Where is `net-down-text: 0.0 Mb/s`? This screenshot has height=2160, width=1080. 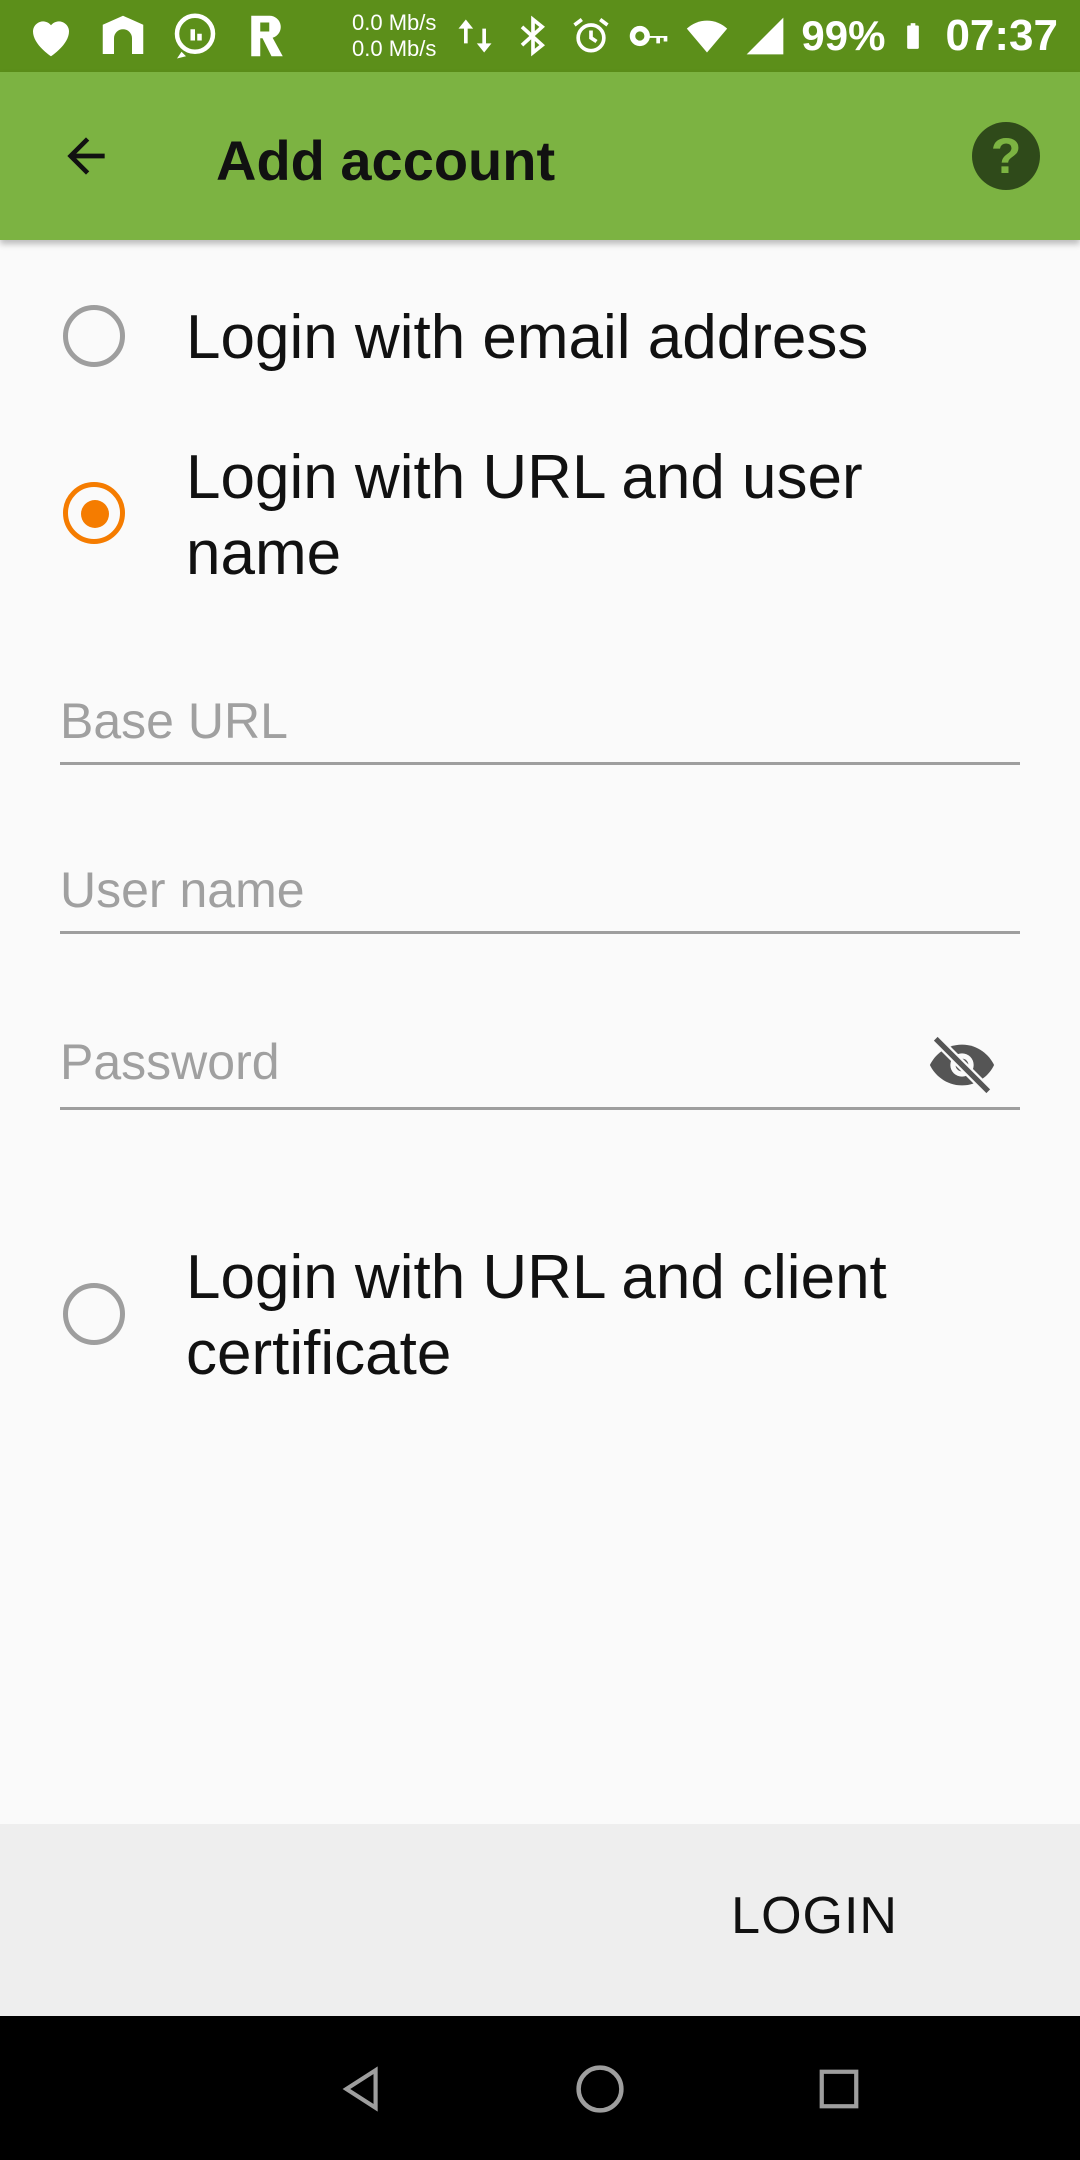 net-down-text: 0.0 Mb/s is located at coordinates (394, 48).